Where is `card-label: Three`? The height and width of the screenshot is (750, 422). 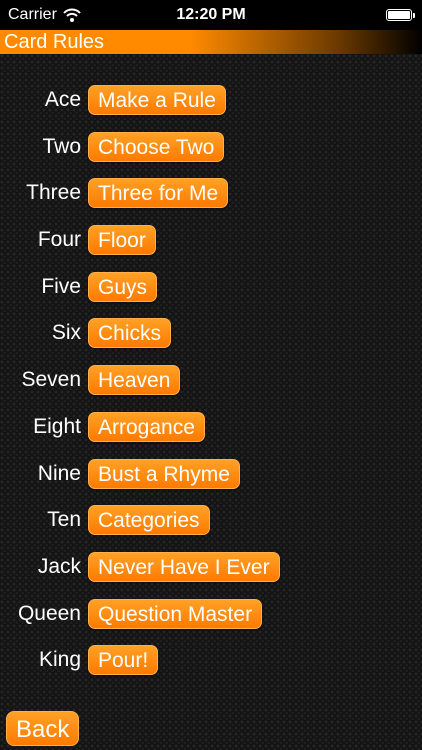 card-label: Three is located at coordinates (53, 193).